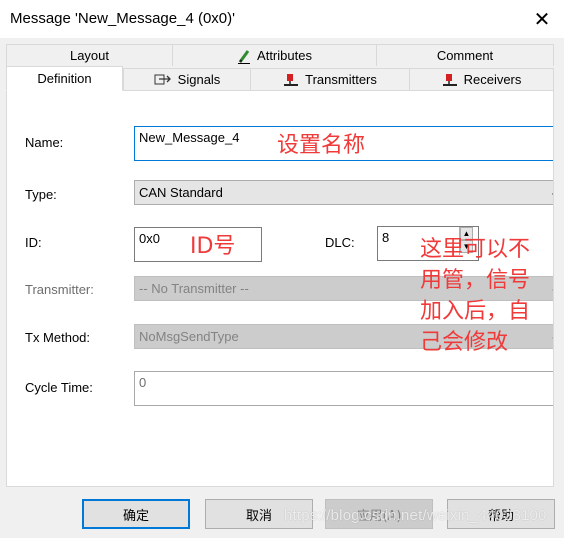  What do you see at coordinates (122, 18) in the screenshot?
I see `window-title: Message 'New_Message_4 (0x0)'` at bounding box center [122, 18].